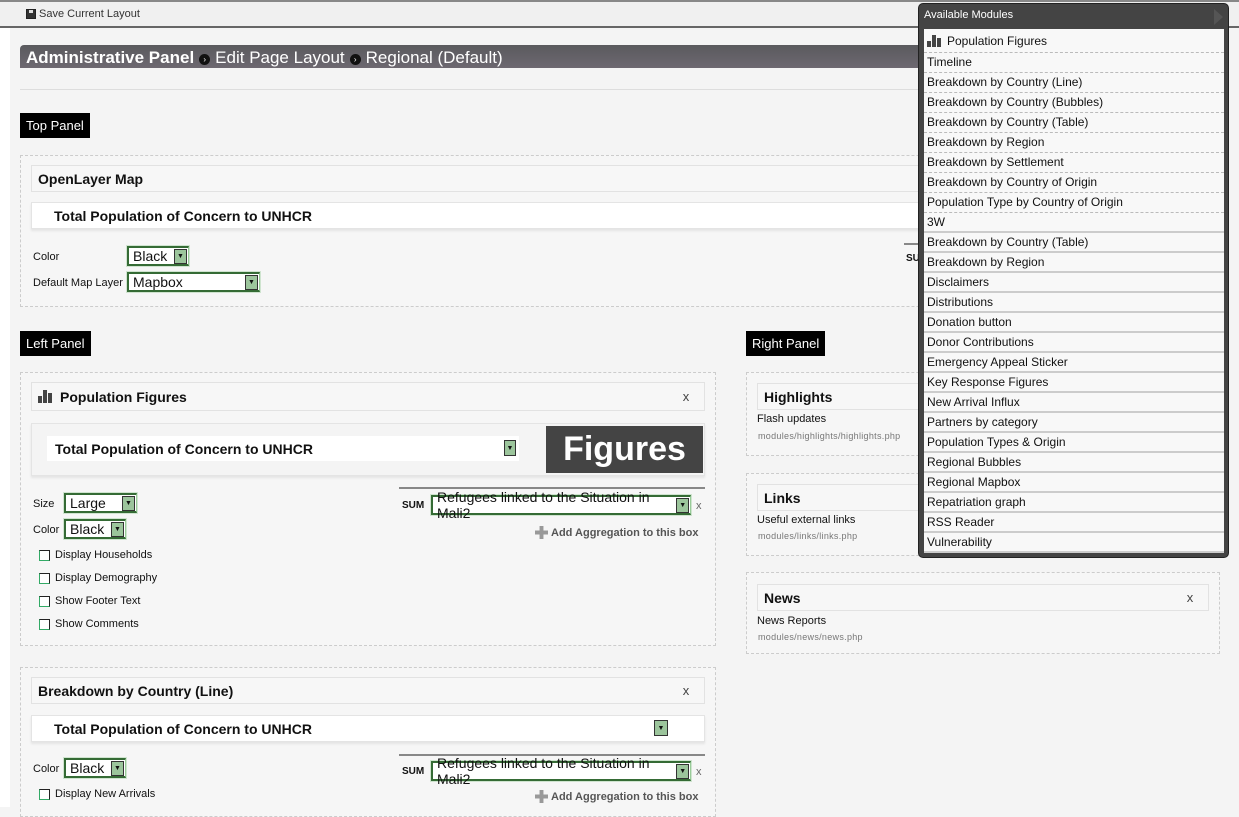  What do you see at coordinates (1074, 83) in the screenshot?
I see `available-module-item: Breakdown by Country (Line)` at bounding box center [1074, 83].